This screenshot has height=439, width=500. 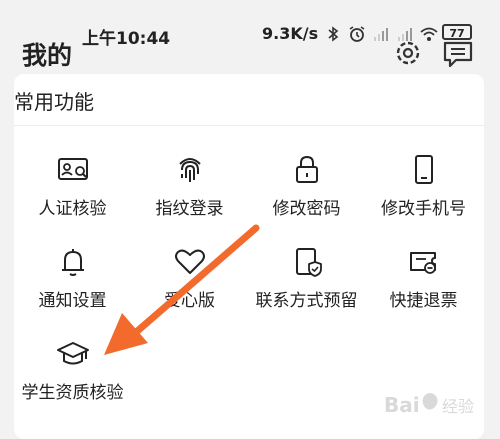 What do you see at coordinates (381, 34) in the screenshot?
I see `signal-icon` at bounding box center [381, 34].